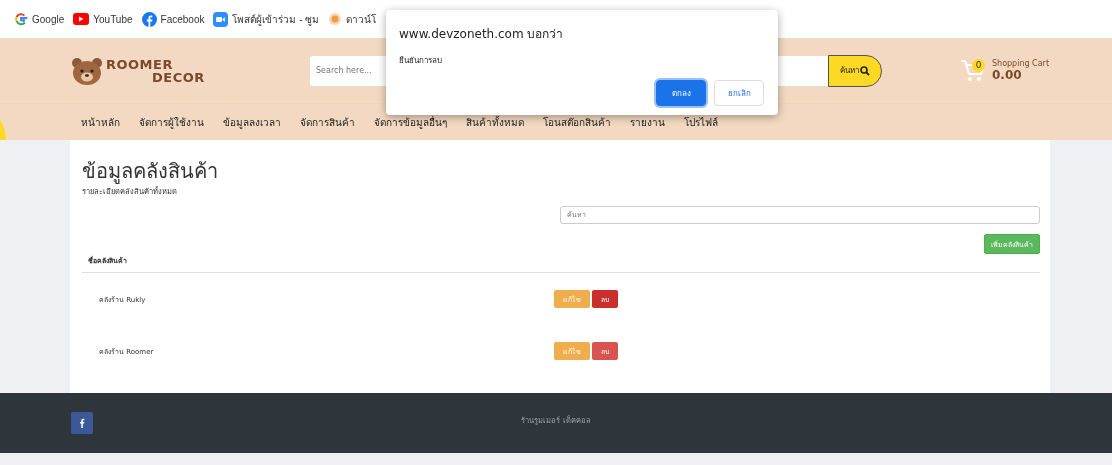 The height and width of the screenshot is (465, 1112). What do you see at coordinates (647, 122) in the screenshot?
I see `nav-link: รายงาน` at bounding box center [647, 122].